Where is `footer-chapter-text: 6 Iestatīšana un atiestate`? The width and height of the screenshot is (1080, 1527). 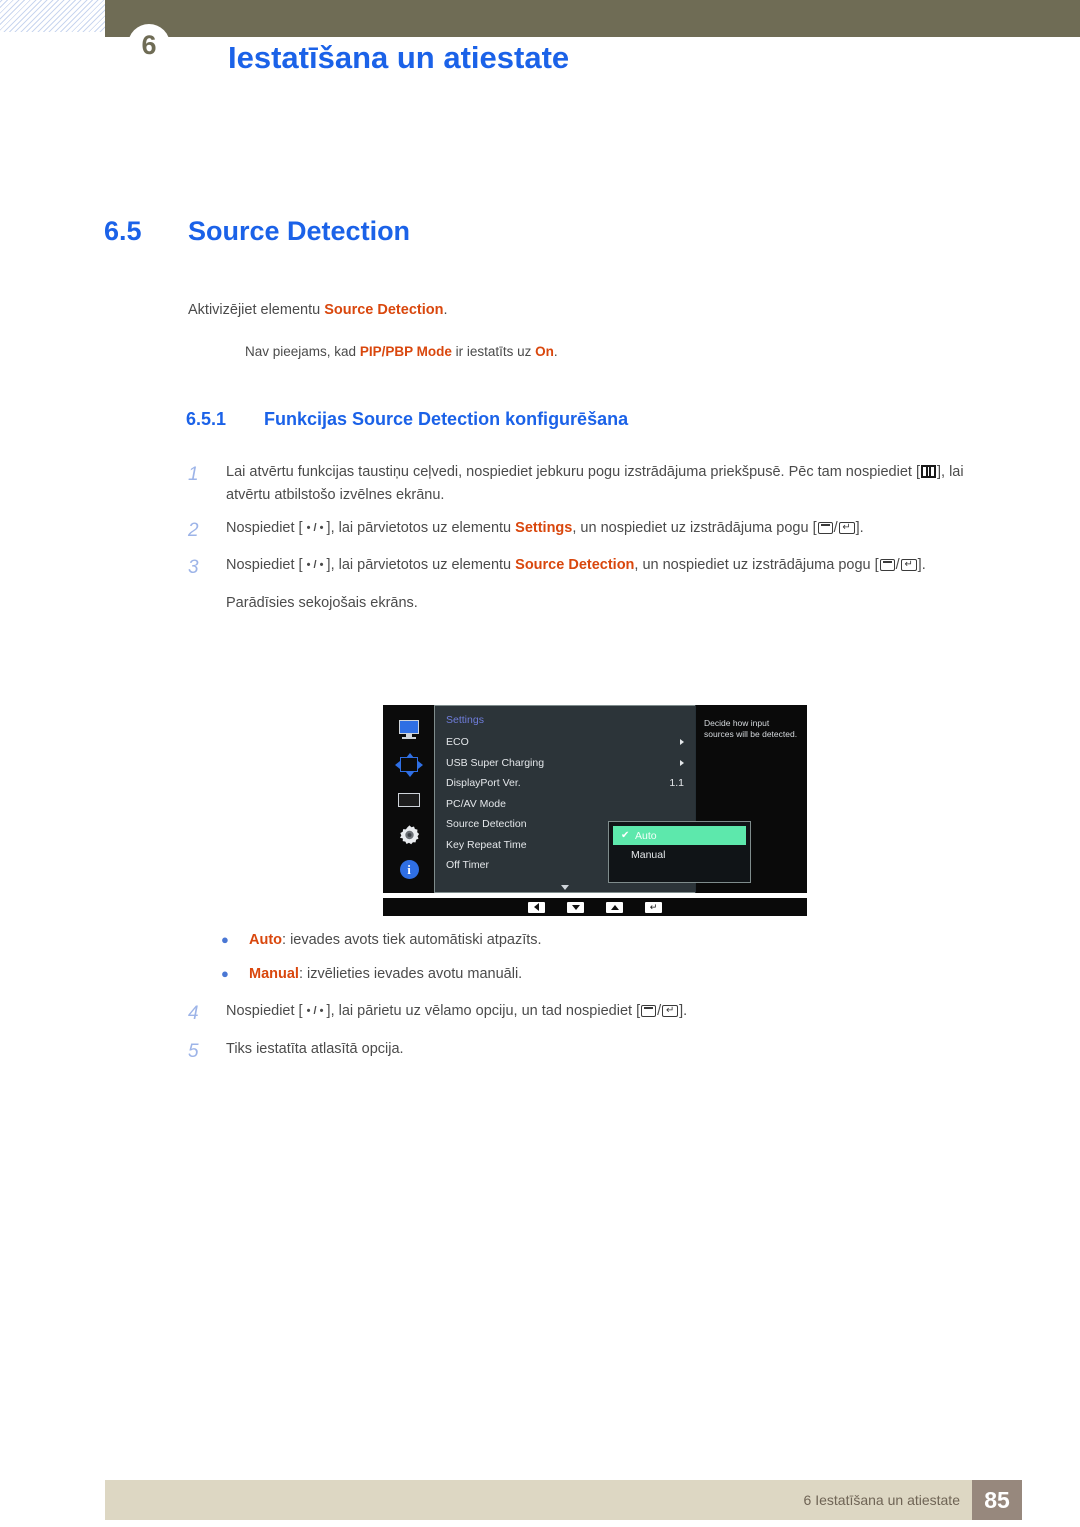
footer-chapter-text: 6 Iestatīšana un atiestate is located at coordinates (881, 1500).